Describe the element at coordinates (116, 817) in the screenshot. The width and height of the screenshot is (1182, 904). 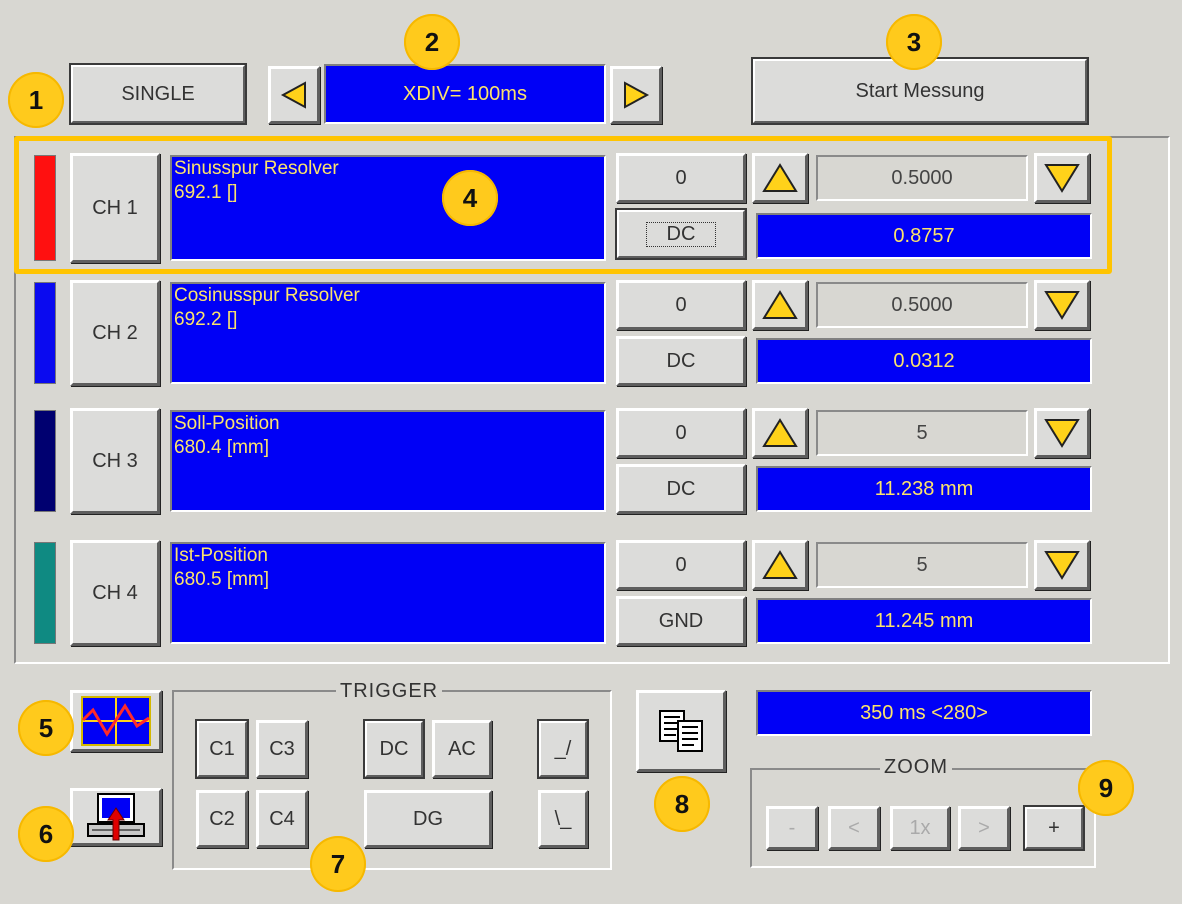
I see `upload-to-pc-button` at that location.